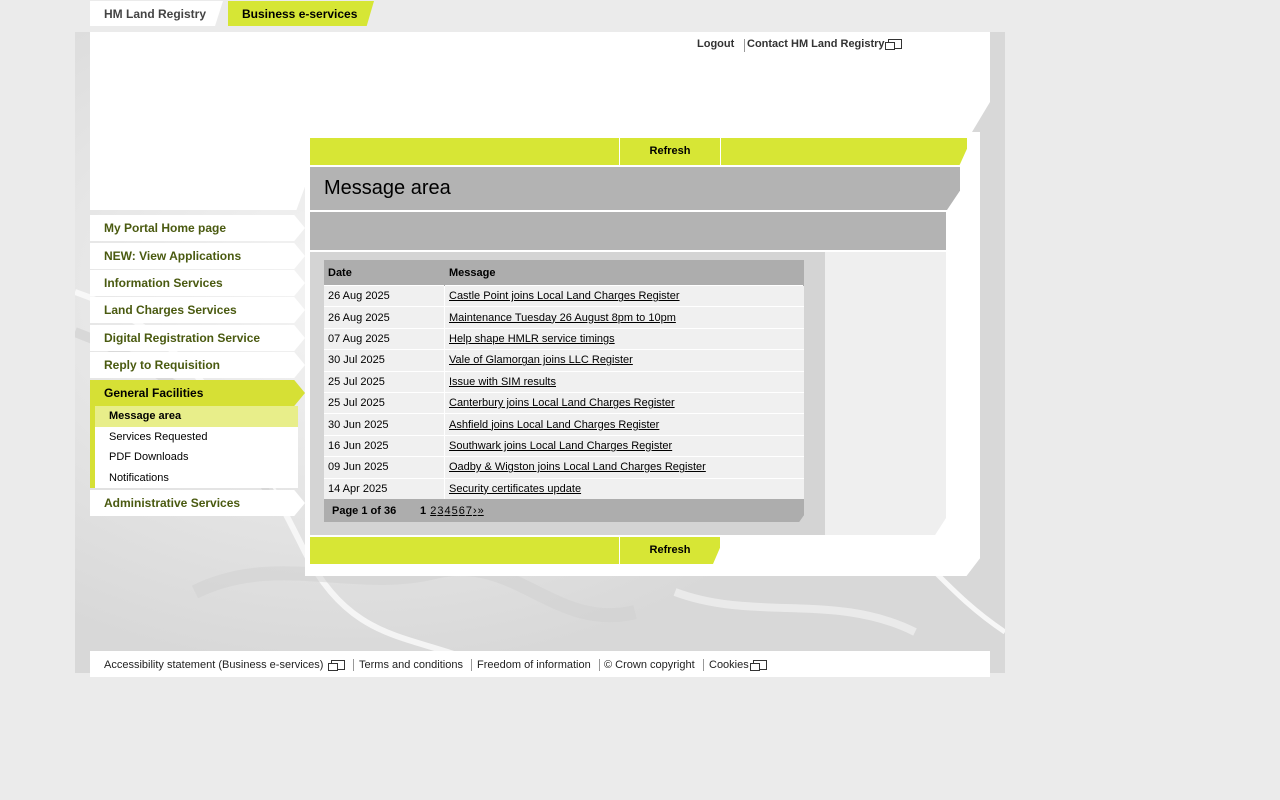 The width and height of the screenshot is (1280, 800). Describe the element at coordinates (156, 13) in the screenshot. I see `tab-hm-land-registry: HM Land Registry` at that location.